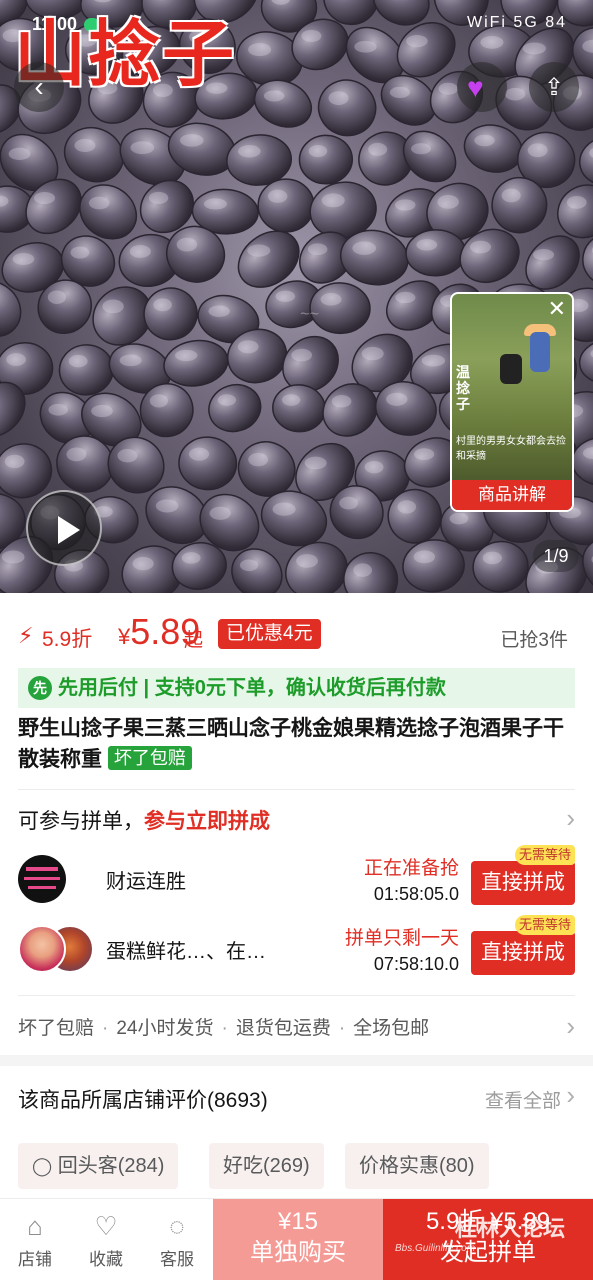 The width and height of the screenshot is (593, 1280). I want to click on pay-later-text: 先用后付 | 支持0元下单，确认收货后再付款, so click(252, 688).